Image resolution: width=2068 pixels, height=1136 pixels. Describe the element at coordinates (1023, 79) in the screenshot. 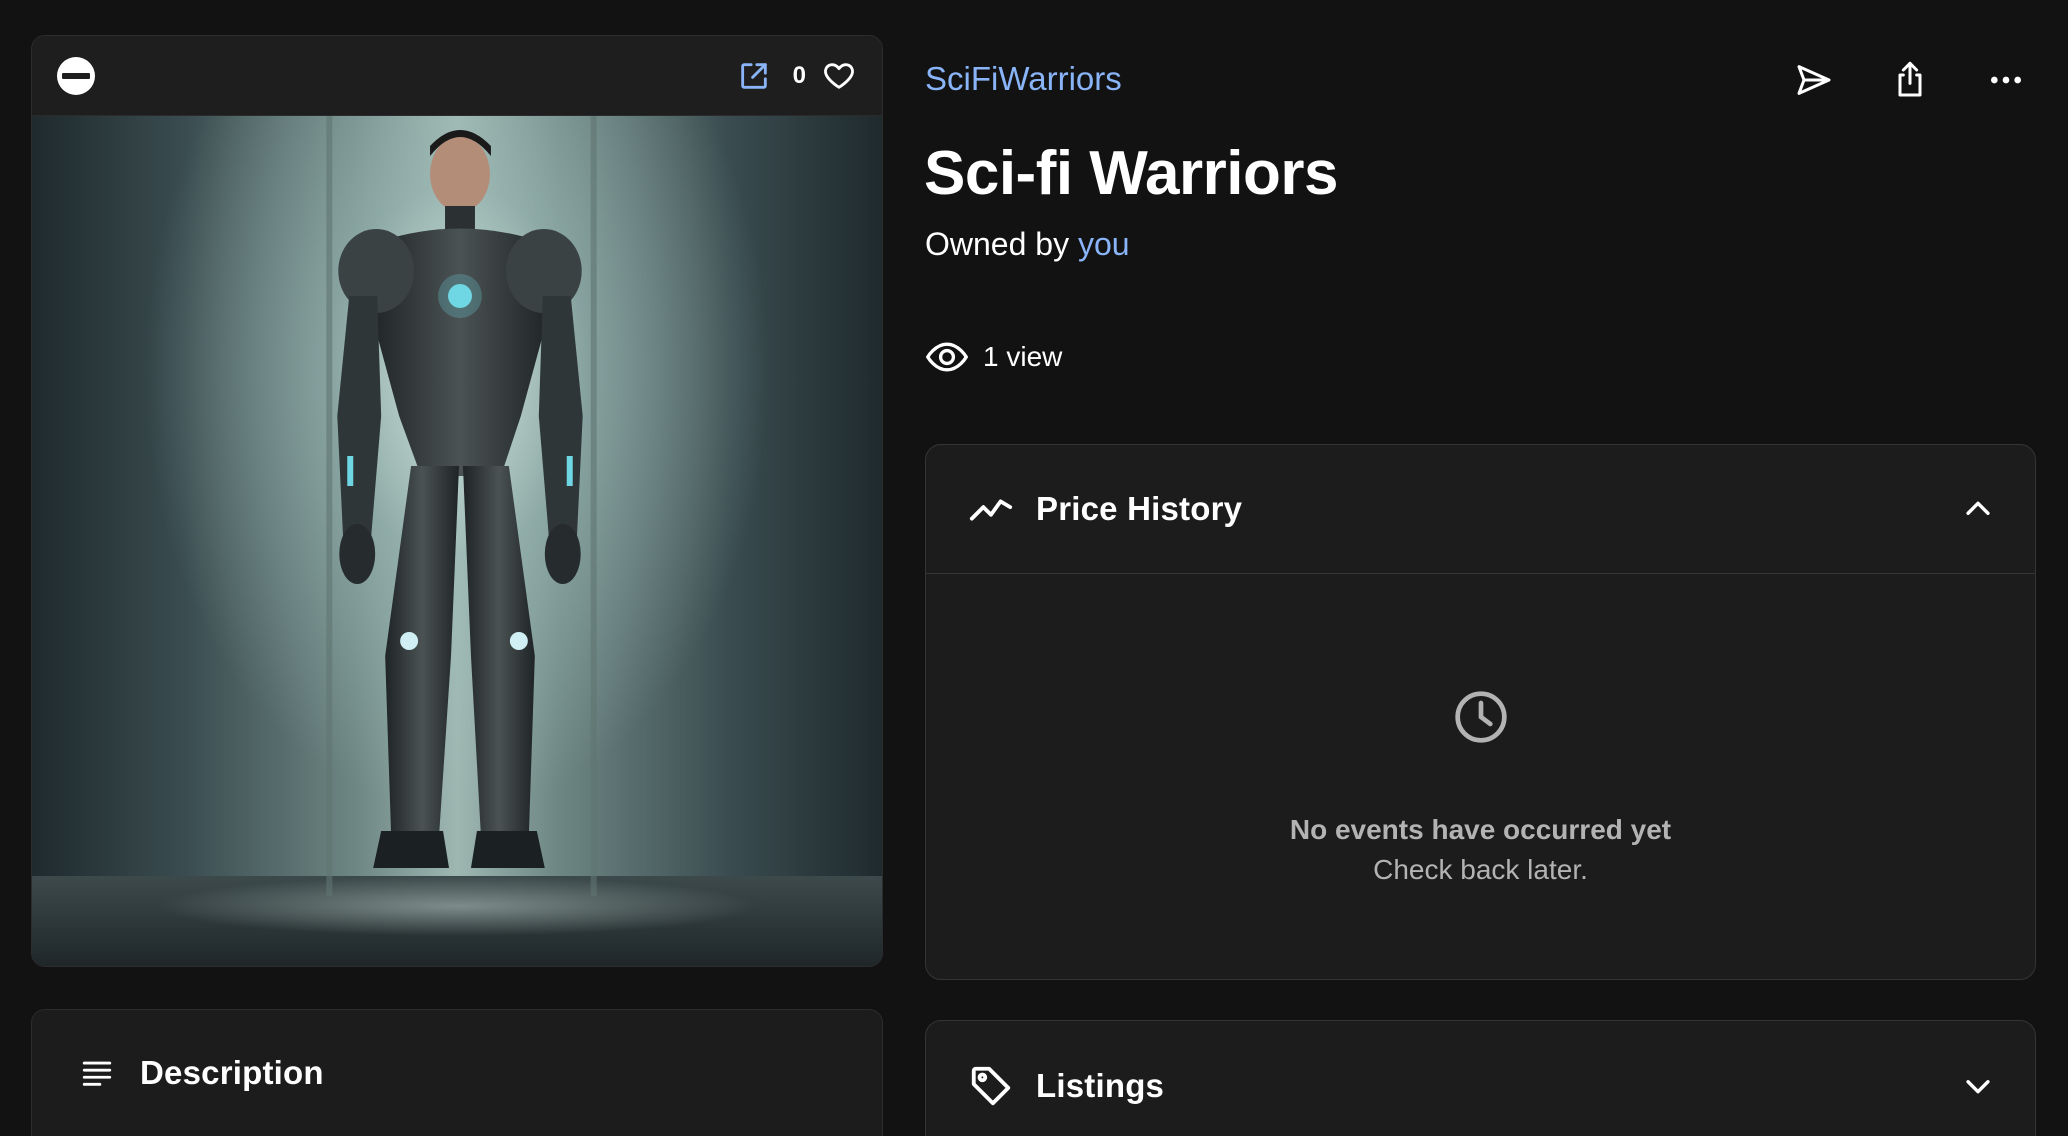

I see `collection-link: SciFiWarriors` at that location.